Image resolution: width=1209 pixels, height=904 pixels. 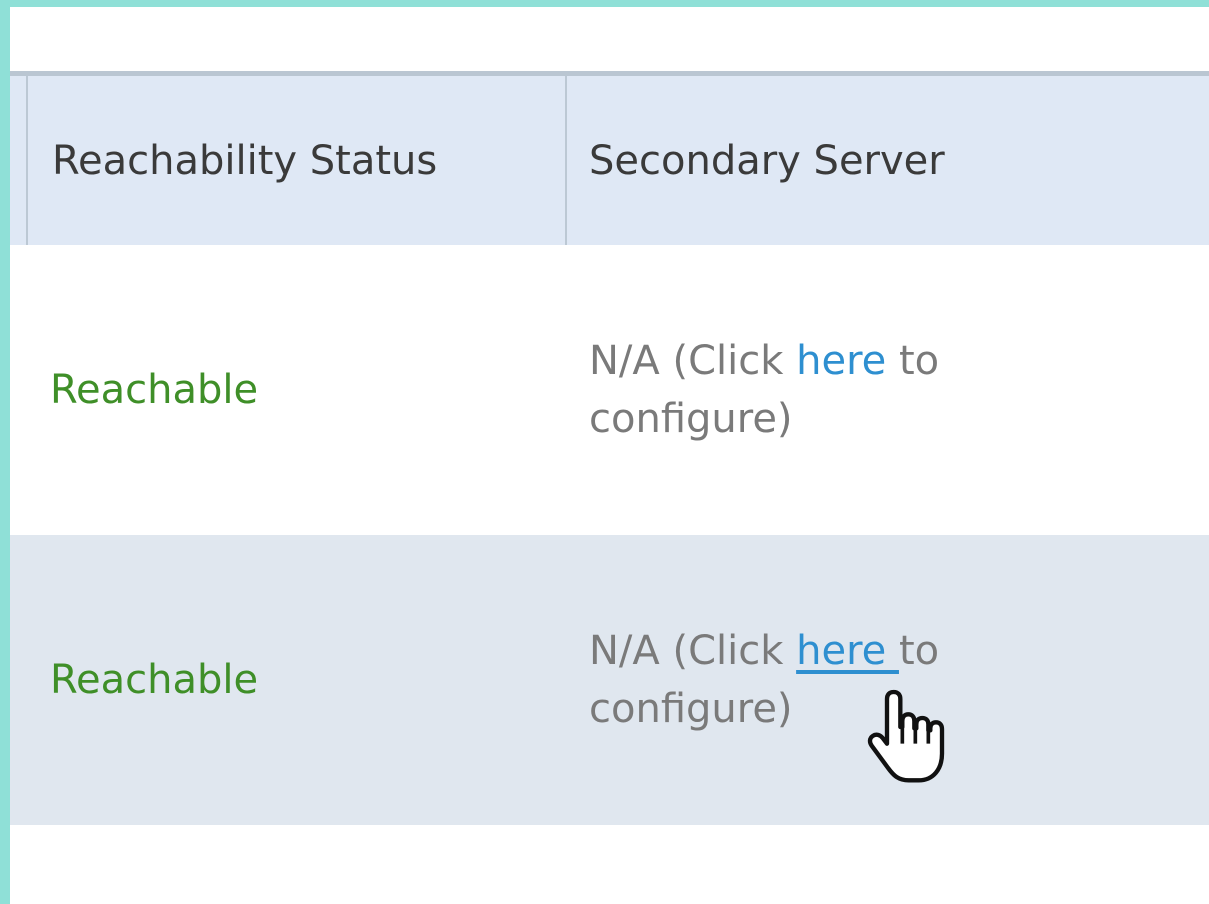 I want to click on secondary-server-text: N/A (Click here to configure), so click(x=799, y=390).